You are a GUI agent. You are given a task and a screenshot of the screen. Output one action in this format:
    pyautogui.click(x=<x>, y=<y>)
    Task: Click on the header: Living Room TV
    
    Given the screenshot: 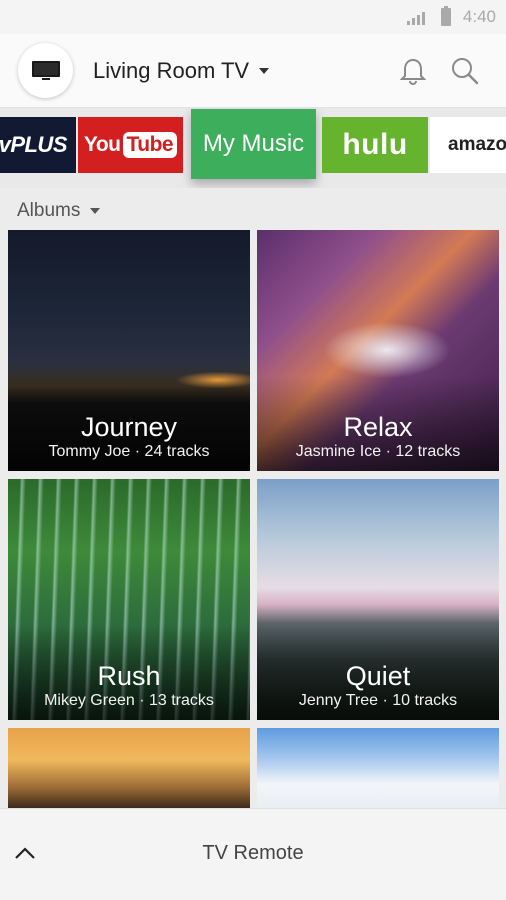 What is the action you would take?
    pyautogui.click(x=253, y=71)
    